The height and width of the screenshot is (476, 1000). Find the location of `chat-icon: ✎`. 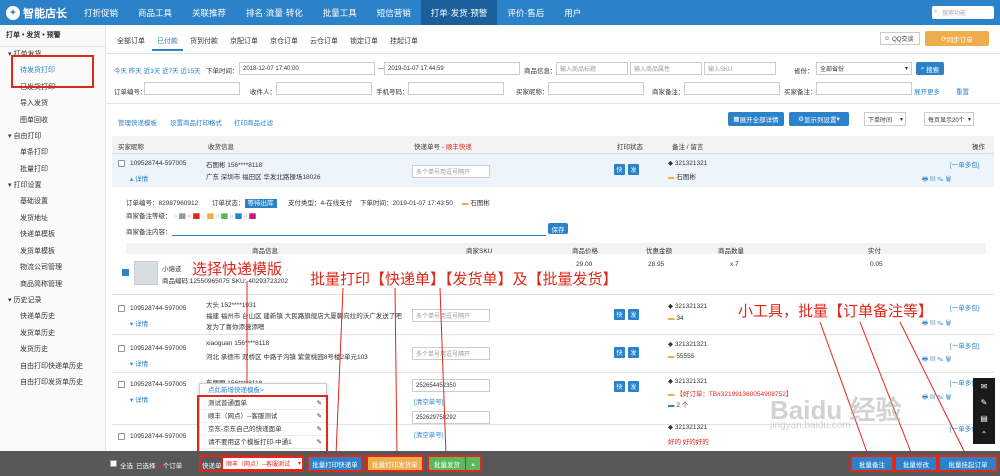

chat-icon: ✎ is located at coordinates (984, 402).